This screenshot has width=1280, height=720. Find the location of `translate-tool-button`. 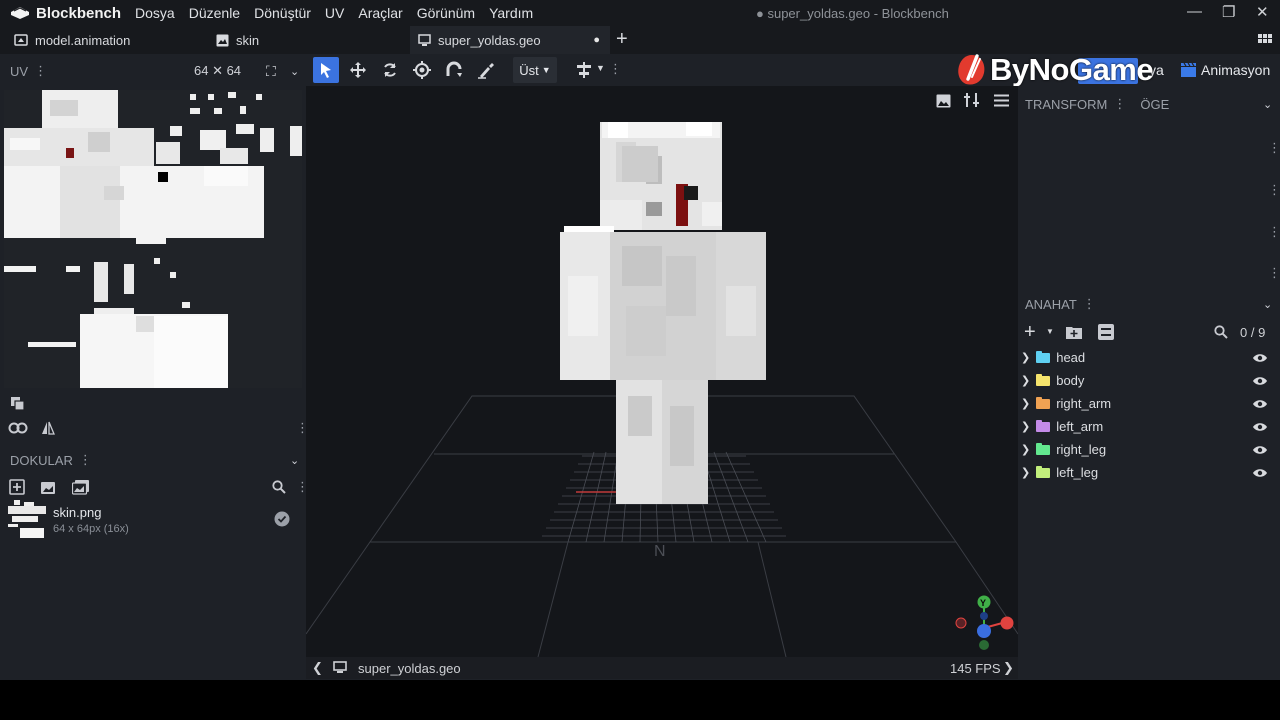

translate-tool-button is located at coordinates (358, 70).